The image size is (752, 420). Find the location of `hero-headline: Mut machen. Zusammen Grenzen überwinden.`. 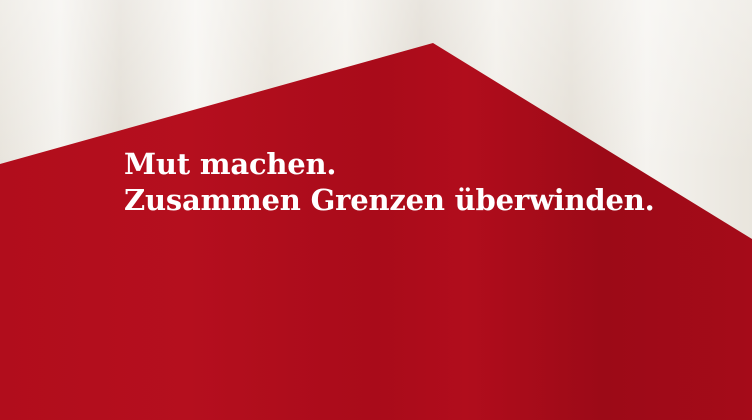

hero-headline: Mut machen. Zusammen Grenzen überwinden. is located at coordinates (389, 182).